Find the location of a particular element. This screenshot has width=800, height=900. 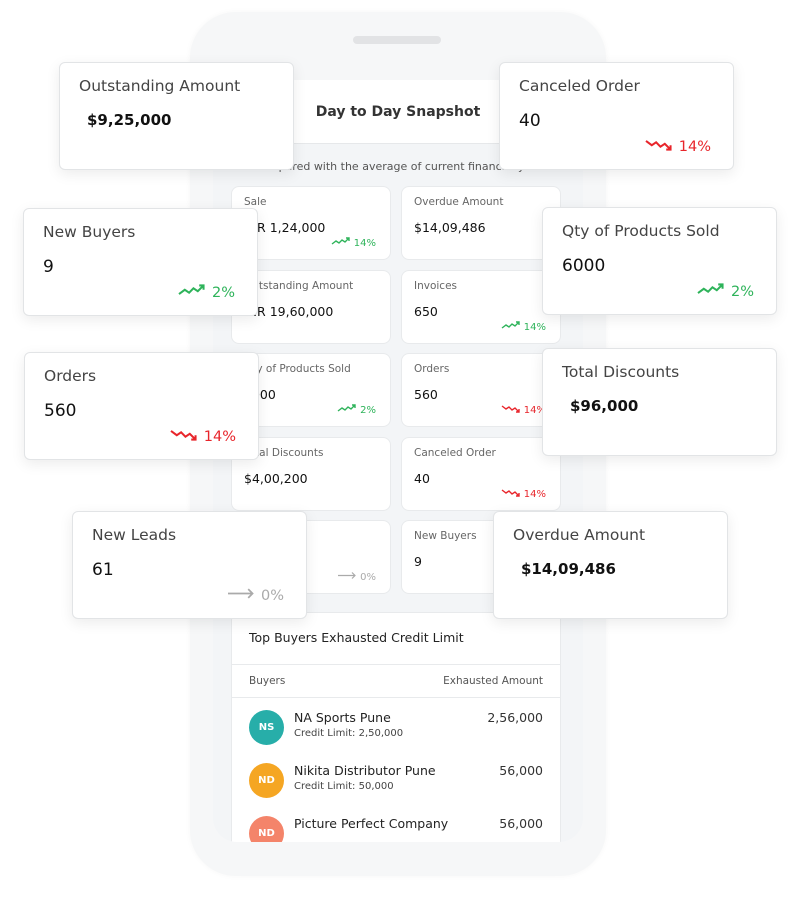

card-value: 6000 is located at coordinates (584, 266).